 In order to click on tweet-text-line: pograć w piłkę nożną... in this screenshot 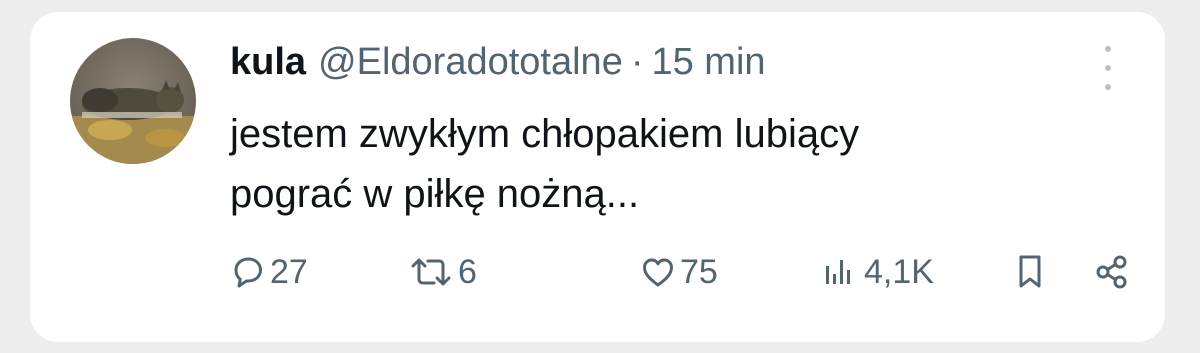, I will do `click(435, 194)`.